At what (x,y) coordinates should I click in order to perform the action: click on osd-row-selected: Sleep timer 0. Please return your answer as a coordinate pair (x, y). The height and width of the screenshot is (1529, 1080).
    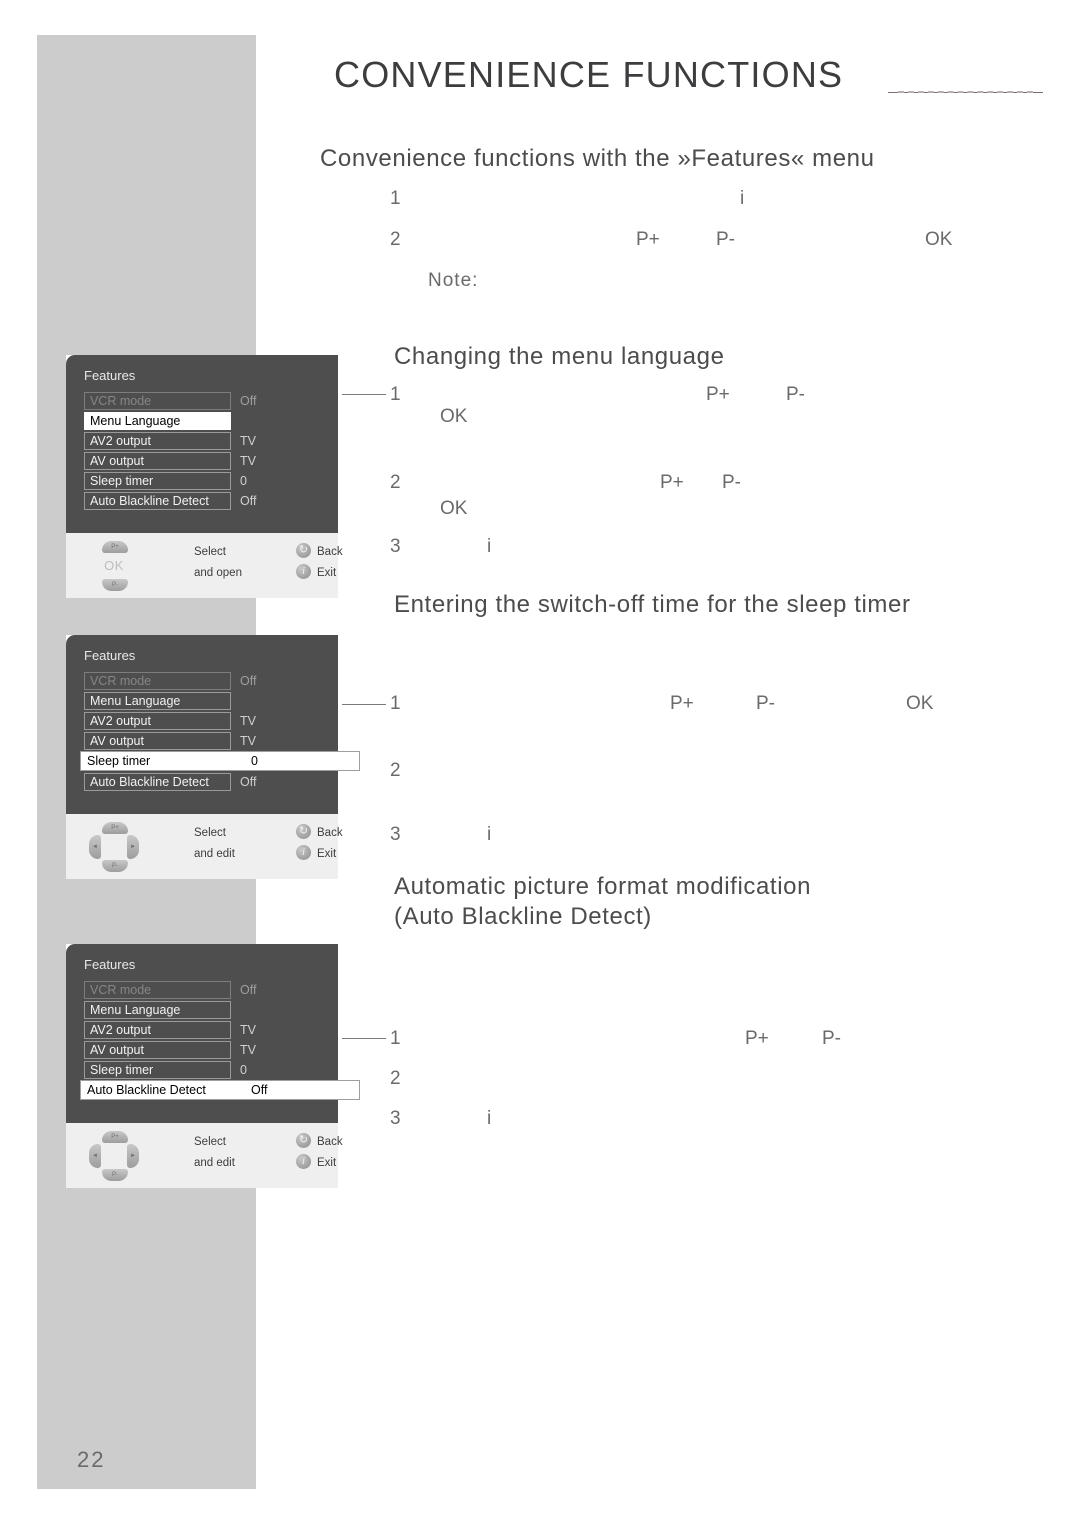
    Looking at the image, I should click on (213, 761).